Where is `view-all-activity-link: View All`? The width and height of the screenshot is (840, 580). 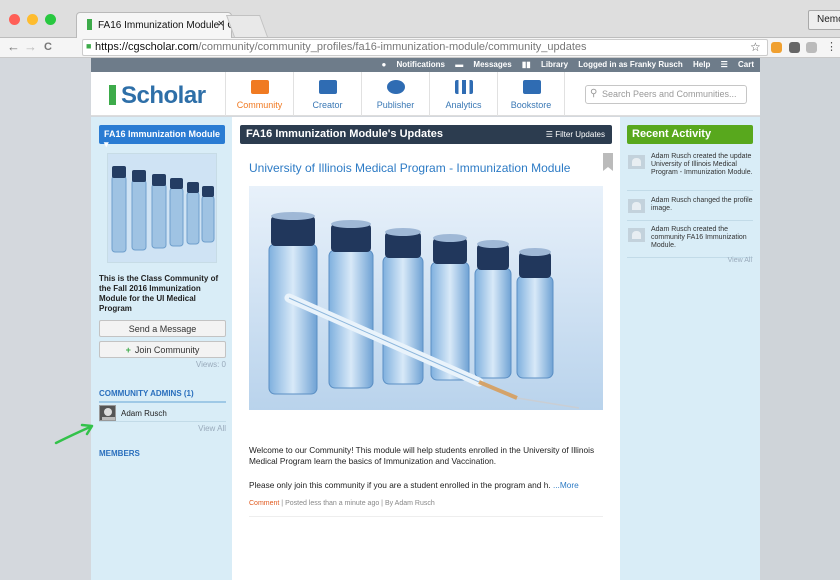 view-all-activity-link: View All is located at coordinates (740, 260).